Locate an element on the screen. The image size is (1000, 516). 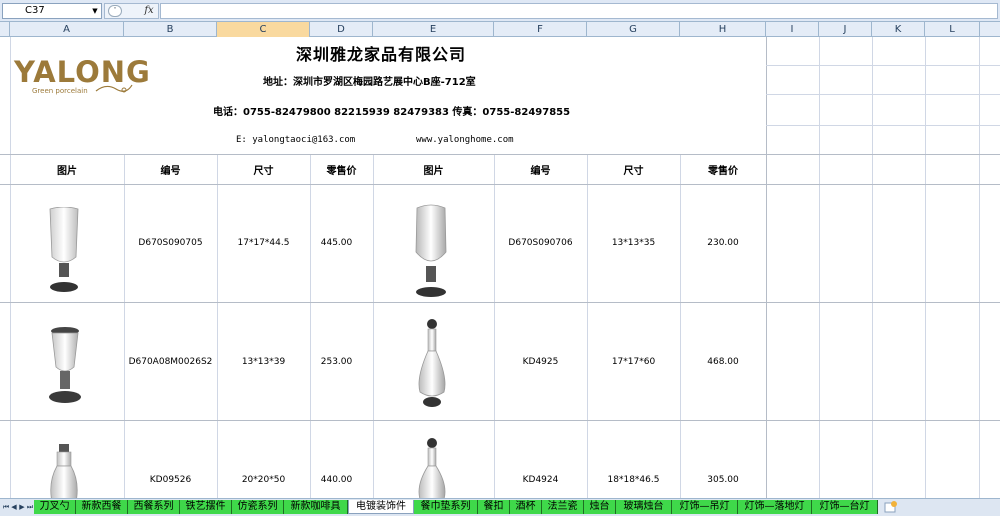
column-header-h: H is located at coordinates (723, 29).